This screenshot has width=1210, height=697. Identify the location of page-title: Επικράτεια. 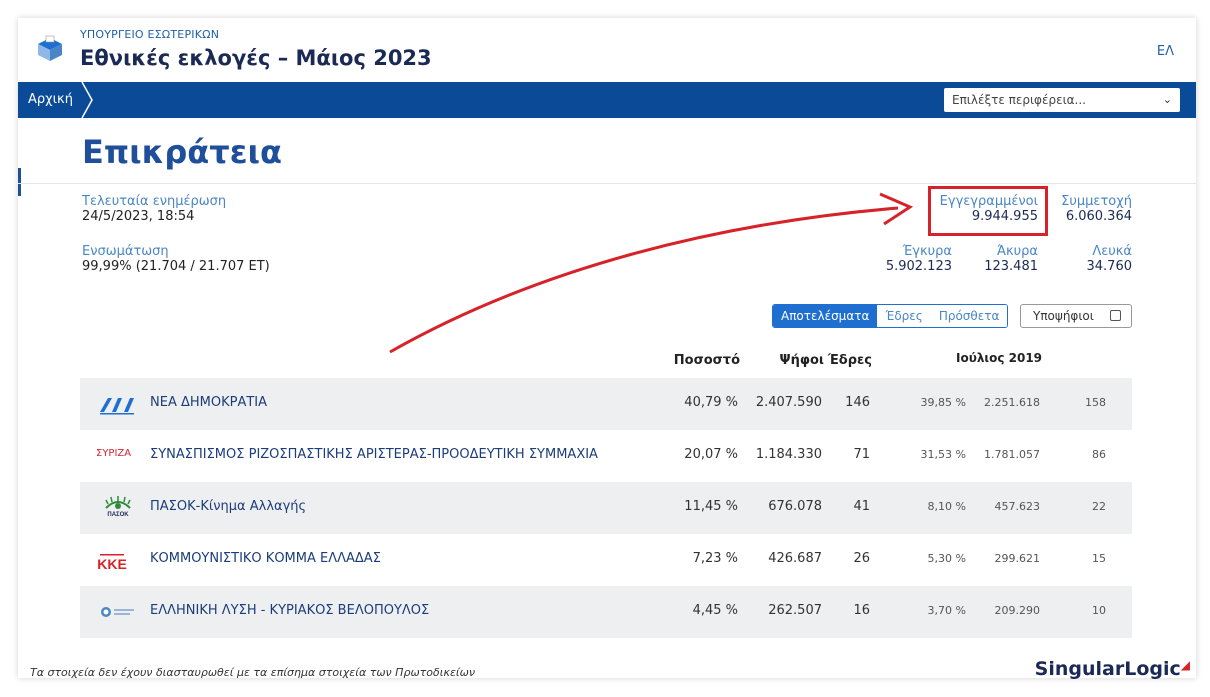
(182, 152).